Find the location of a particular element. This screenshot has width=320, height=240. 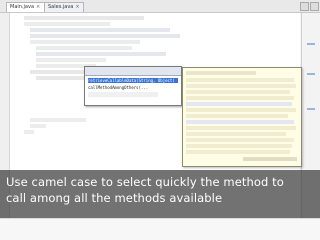

tab-label: Sales.java is located at coordinates (61, 7).